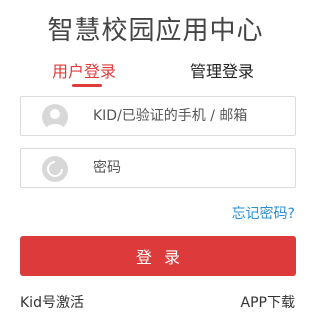 The width and height of the screenshot is (320, 320). Describe the element at coordinates (268, 302) in the screenshot. I see `app-download-link: APP下载` at that location.